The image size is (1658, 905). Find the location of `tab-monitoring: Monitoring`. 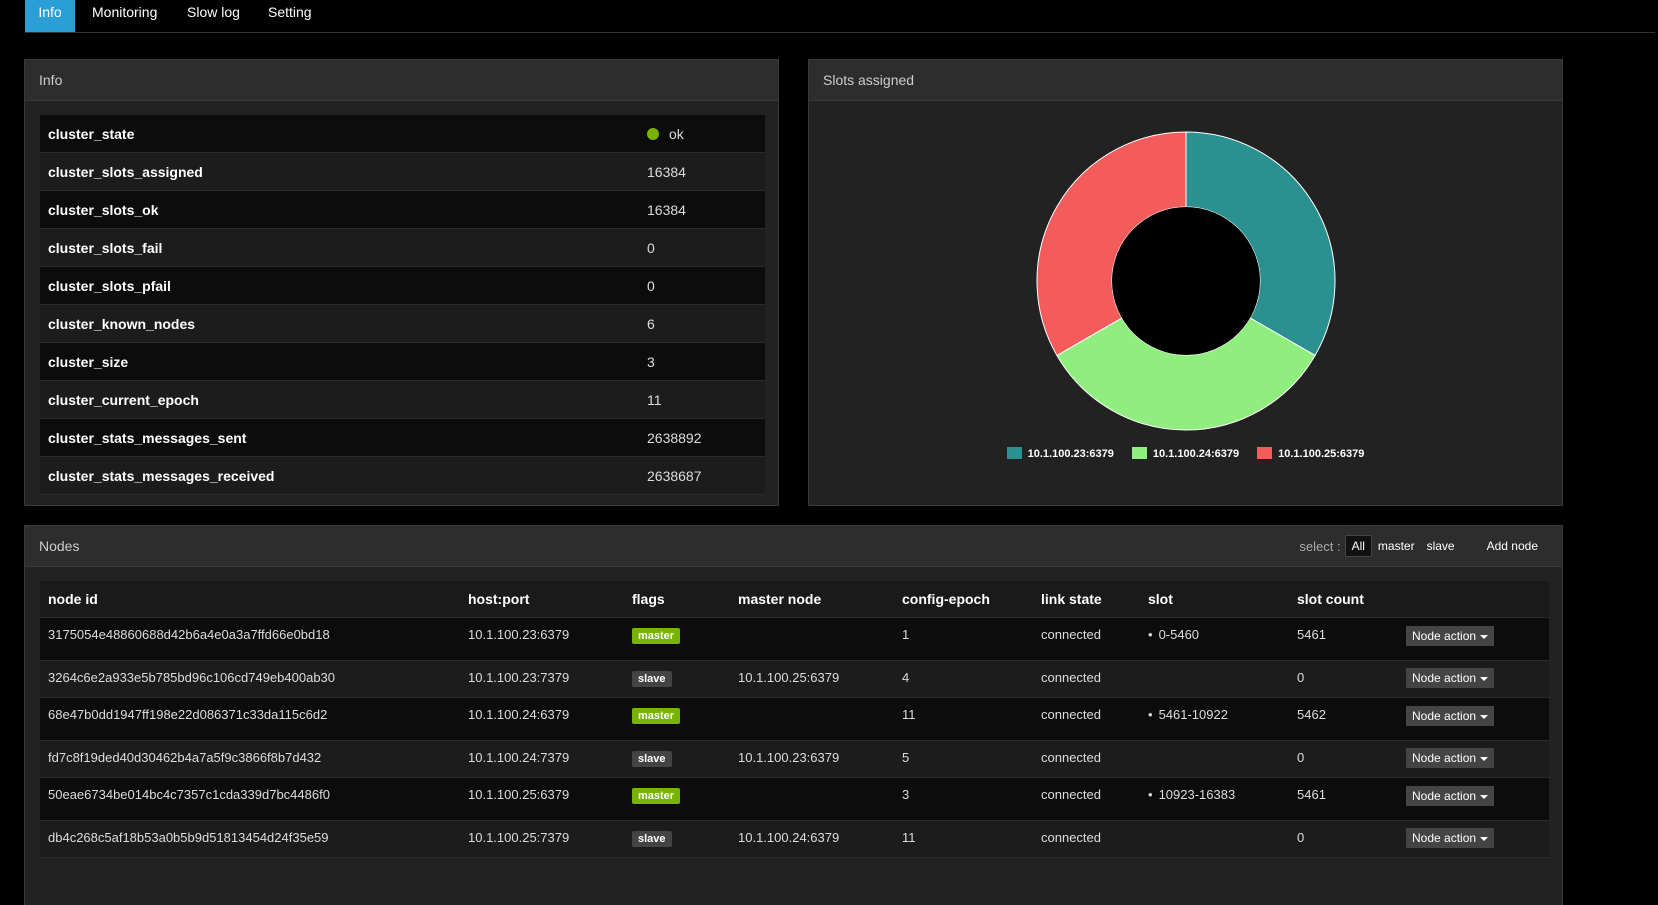

tab-monitoring: Monitoring is located at coordinates (124, 16).